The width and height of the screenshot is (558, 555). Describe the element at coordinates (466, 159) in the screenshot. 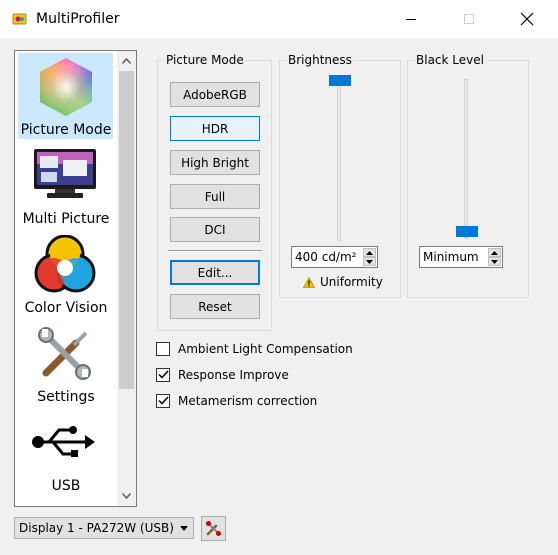

I see `black-level-slider-track` at that location.